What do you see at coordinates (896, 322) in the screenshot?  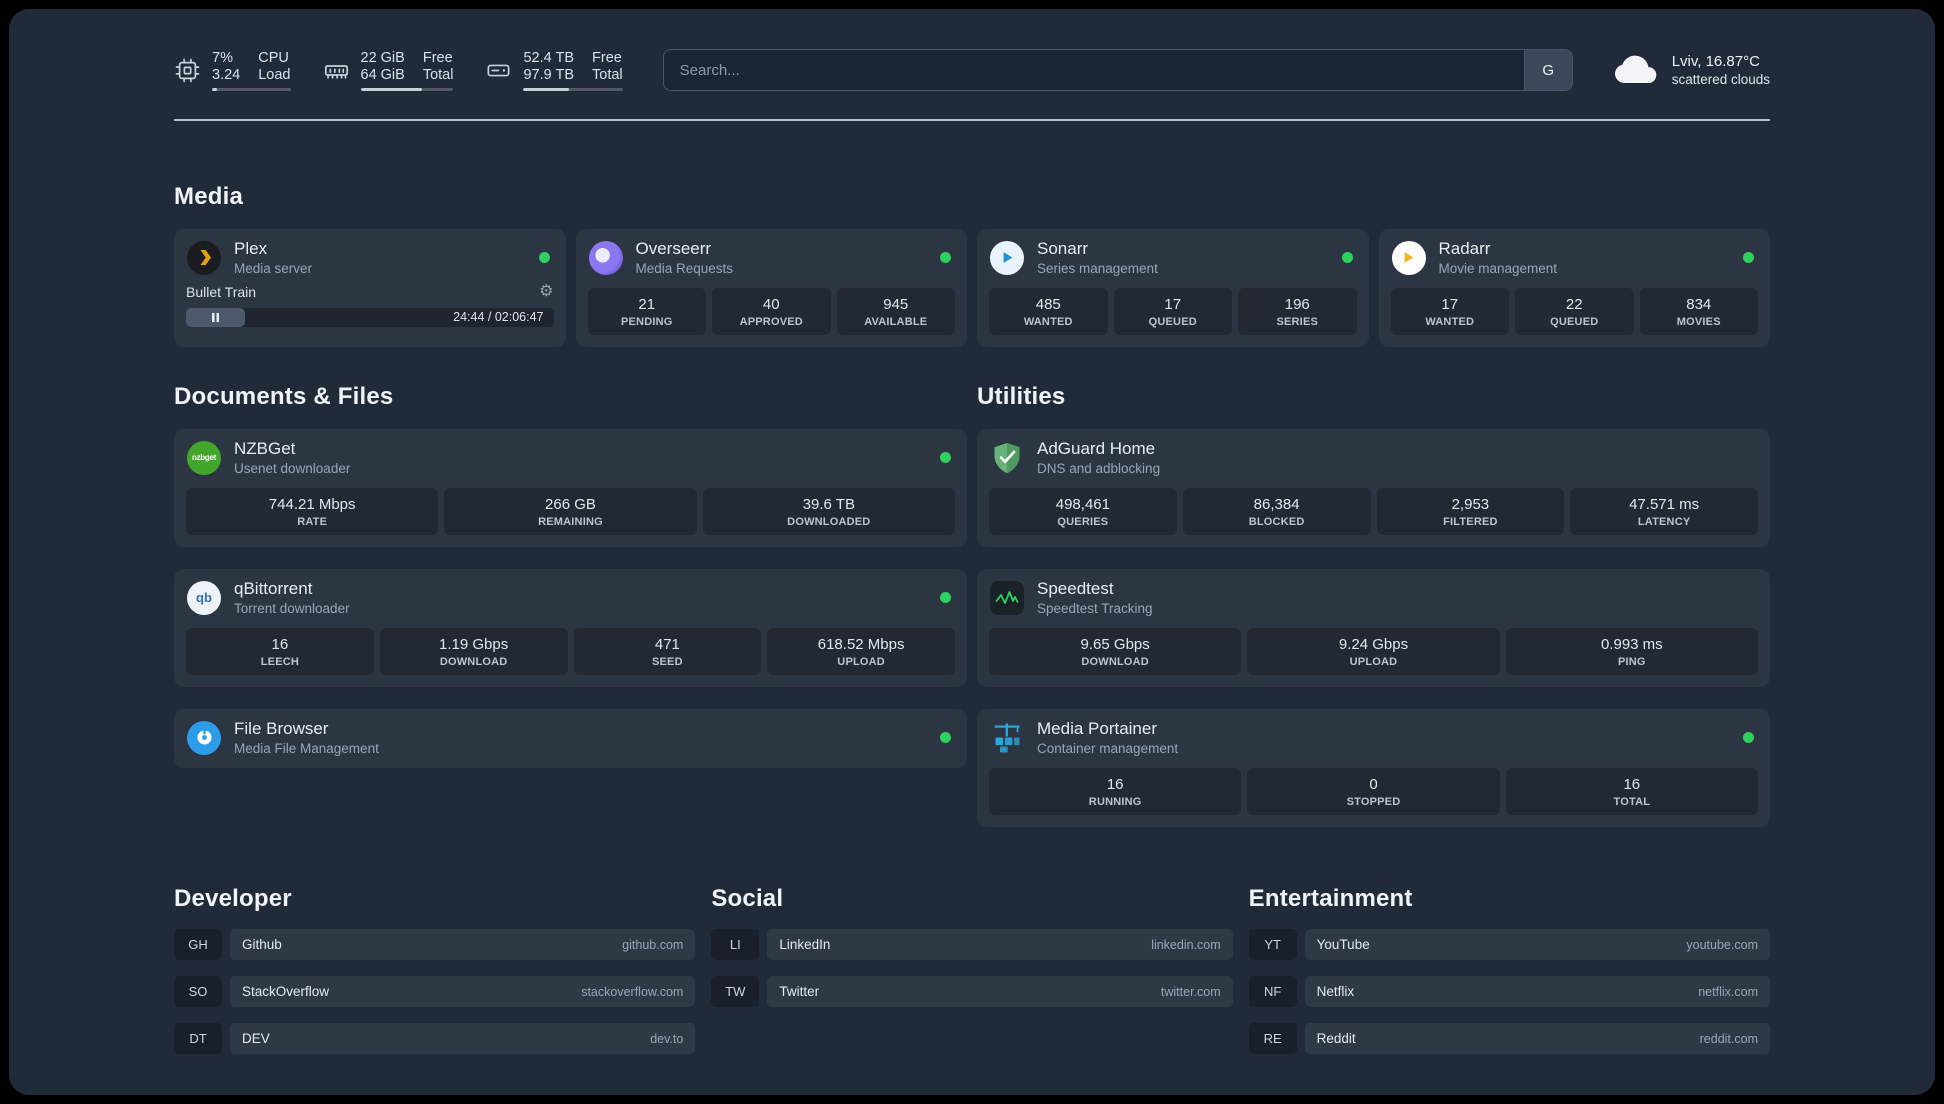 I see `stat-label: AVAILABLE` at bounding box center [896, 322].